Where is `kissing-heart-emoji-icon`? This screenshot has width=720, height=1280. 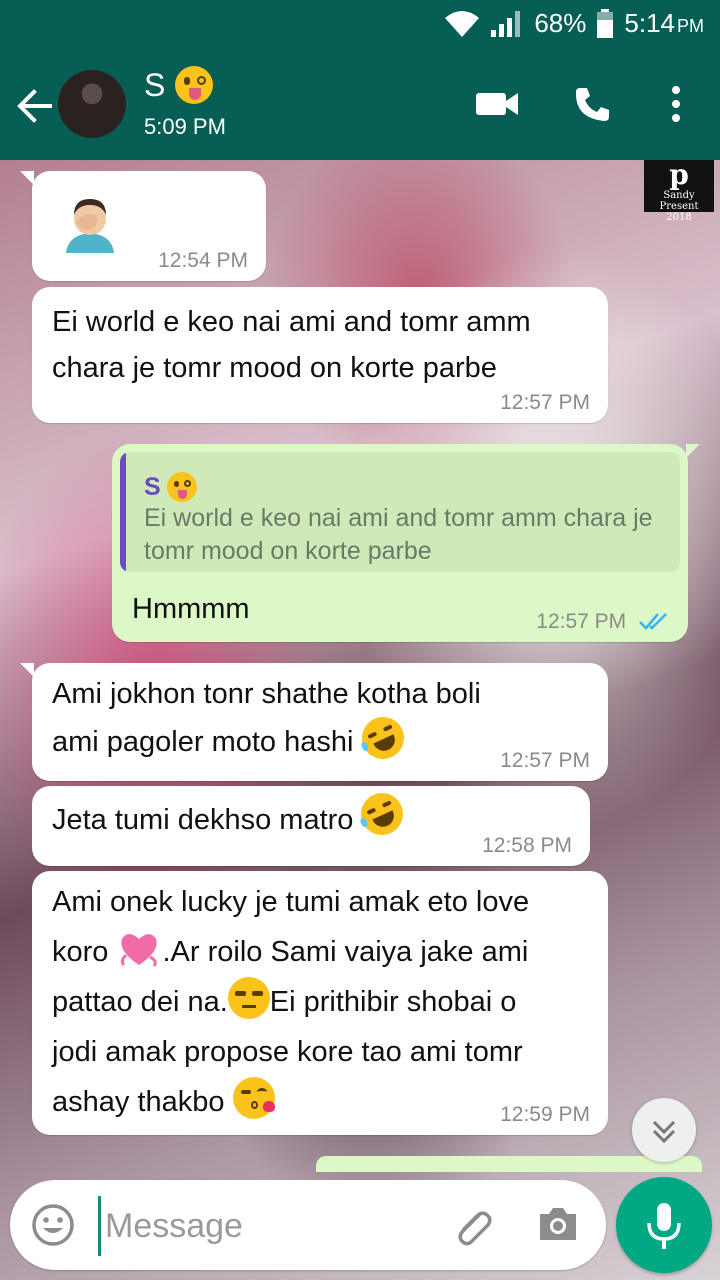
kissing-heart-emoji-icon is located at coordinates (253, 1098).